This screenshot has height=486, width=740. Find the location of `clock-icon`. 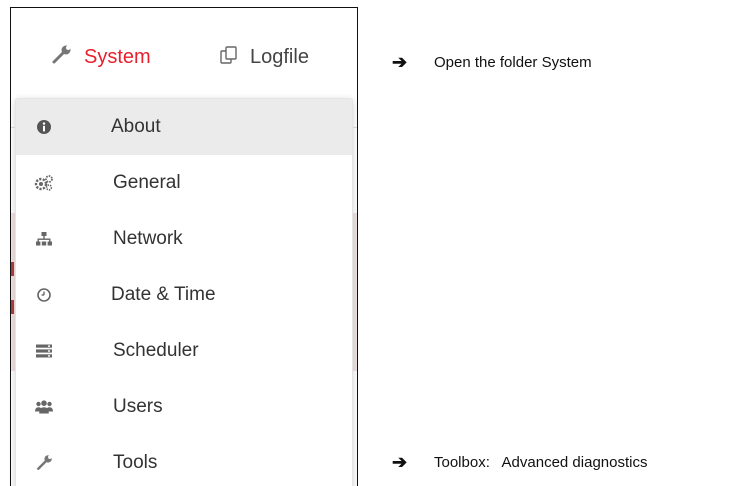

clock-icon is located at coordinates (44, 295).